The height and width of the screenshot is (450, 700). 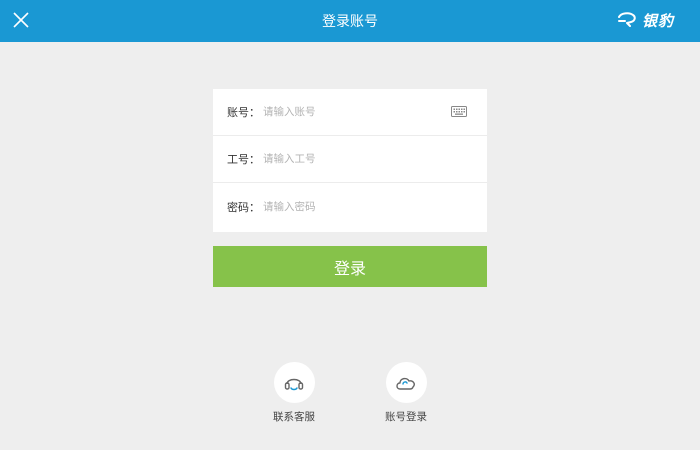 I want to click on brand-logo: 银豹, so click(x=645, y=20).